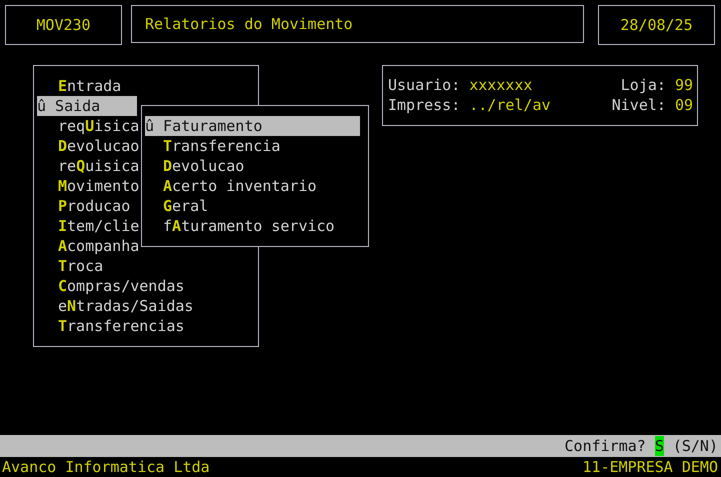  Describe the element at coordinates (88, 126) in the screenshot. I see `menu-item: reqUisica` at that location.